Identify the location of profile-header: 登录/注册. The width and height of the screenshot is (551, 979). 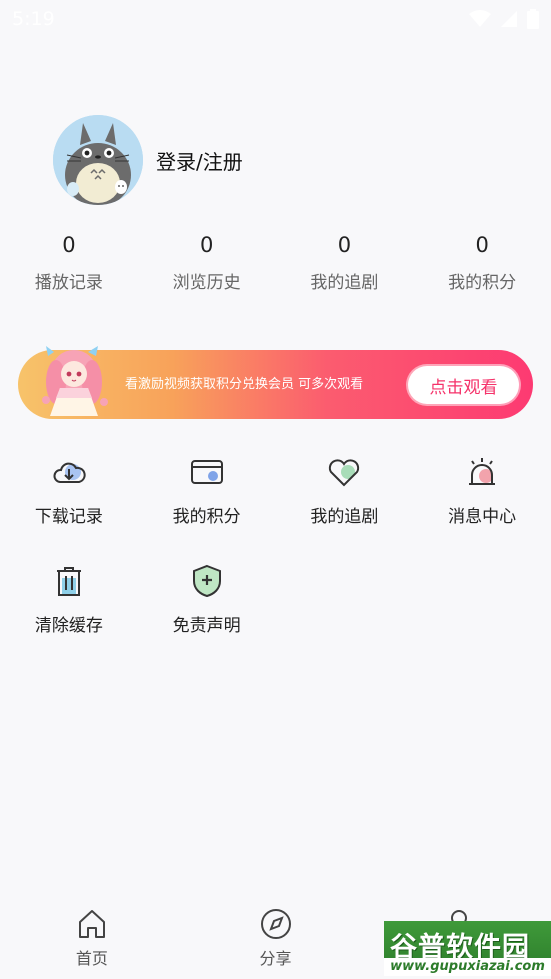
(148, 160).